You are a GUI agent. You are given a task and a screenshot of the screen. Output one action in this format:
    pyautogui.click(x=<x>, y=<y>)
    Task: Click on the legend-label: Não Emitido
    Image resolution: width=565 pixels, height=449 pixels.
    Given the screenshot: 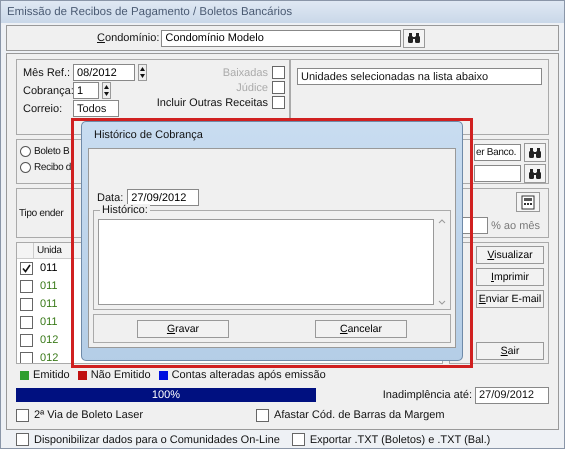 What is the action you would take?
    pyautogui.click(x=120, y=375)
    